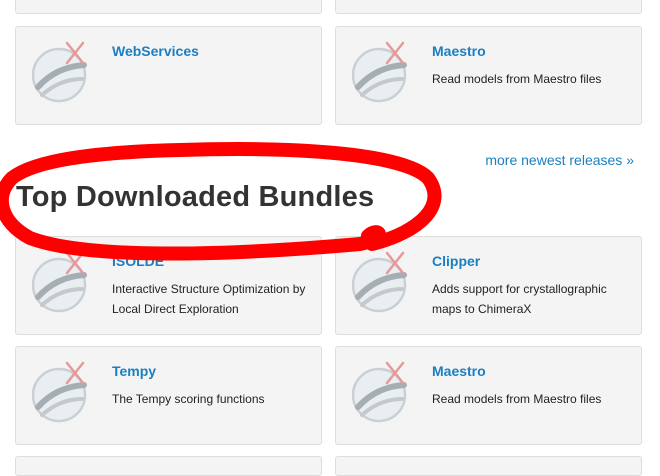  I want to click on more-newest-releases-link: more newest releases », so click(559, 160).